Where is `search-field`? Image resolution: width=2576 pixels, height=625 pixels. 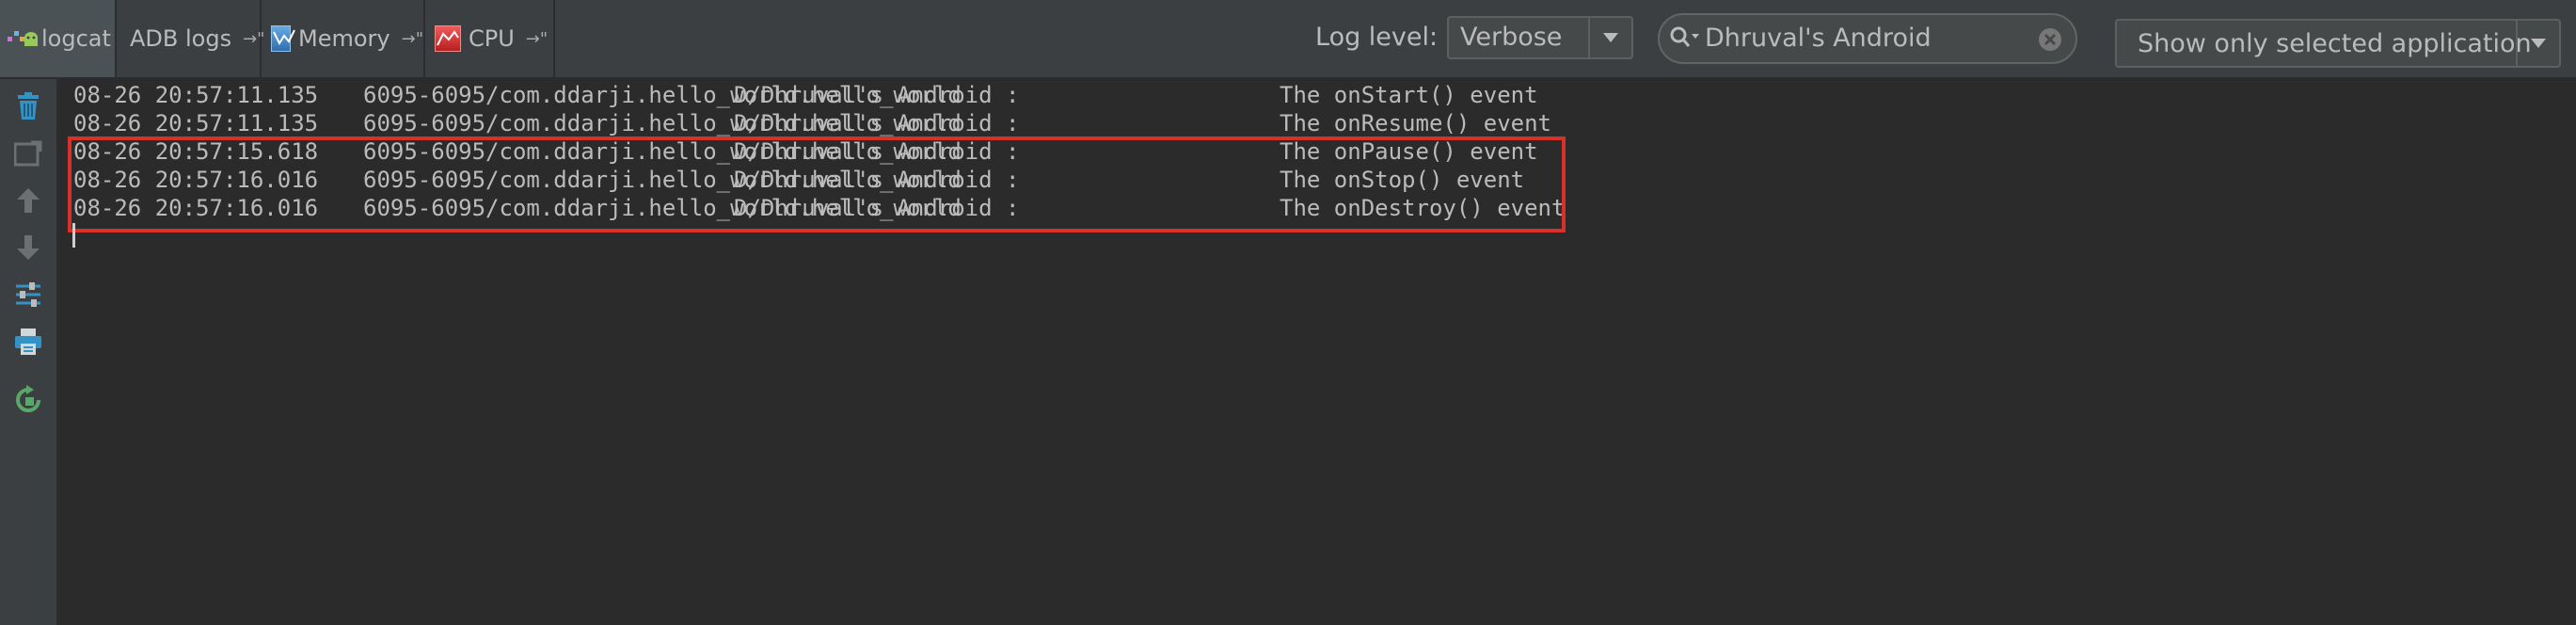
search-field is located at coordinates (1867, 38).